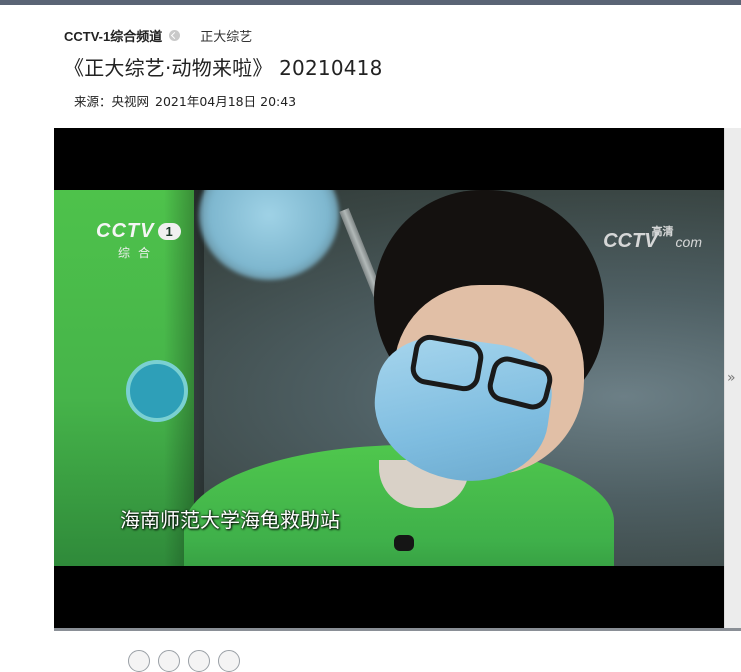  What do you see at coordinates (731, 378) in the screenshot?
I see `expand-arrow-icon: »` at bounding box center [731, 378].